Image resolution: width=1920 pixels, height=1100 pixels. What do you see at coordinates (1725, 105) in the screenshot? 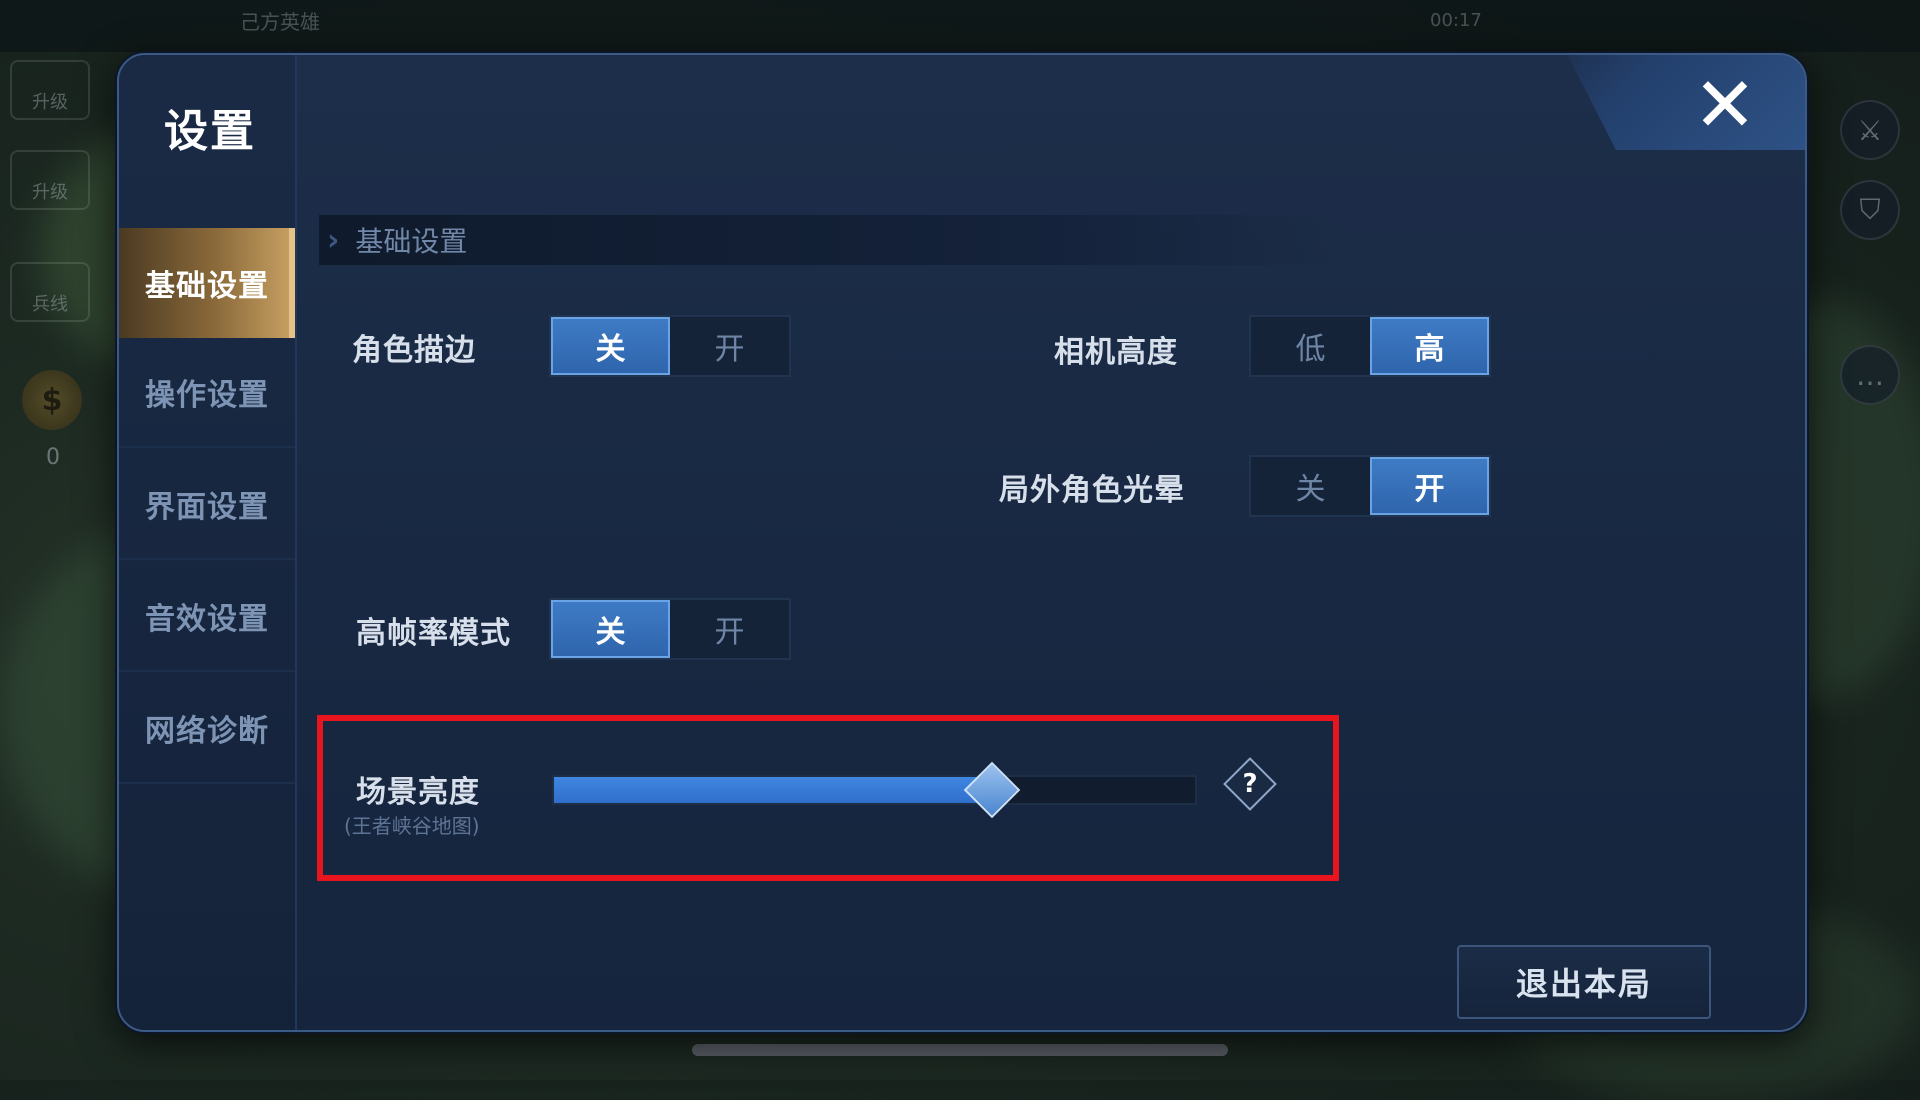
I see `close-button: ✕` at bounding box center [1725, 105].